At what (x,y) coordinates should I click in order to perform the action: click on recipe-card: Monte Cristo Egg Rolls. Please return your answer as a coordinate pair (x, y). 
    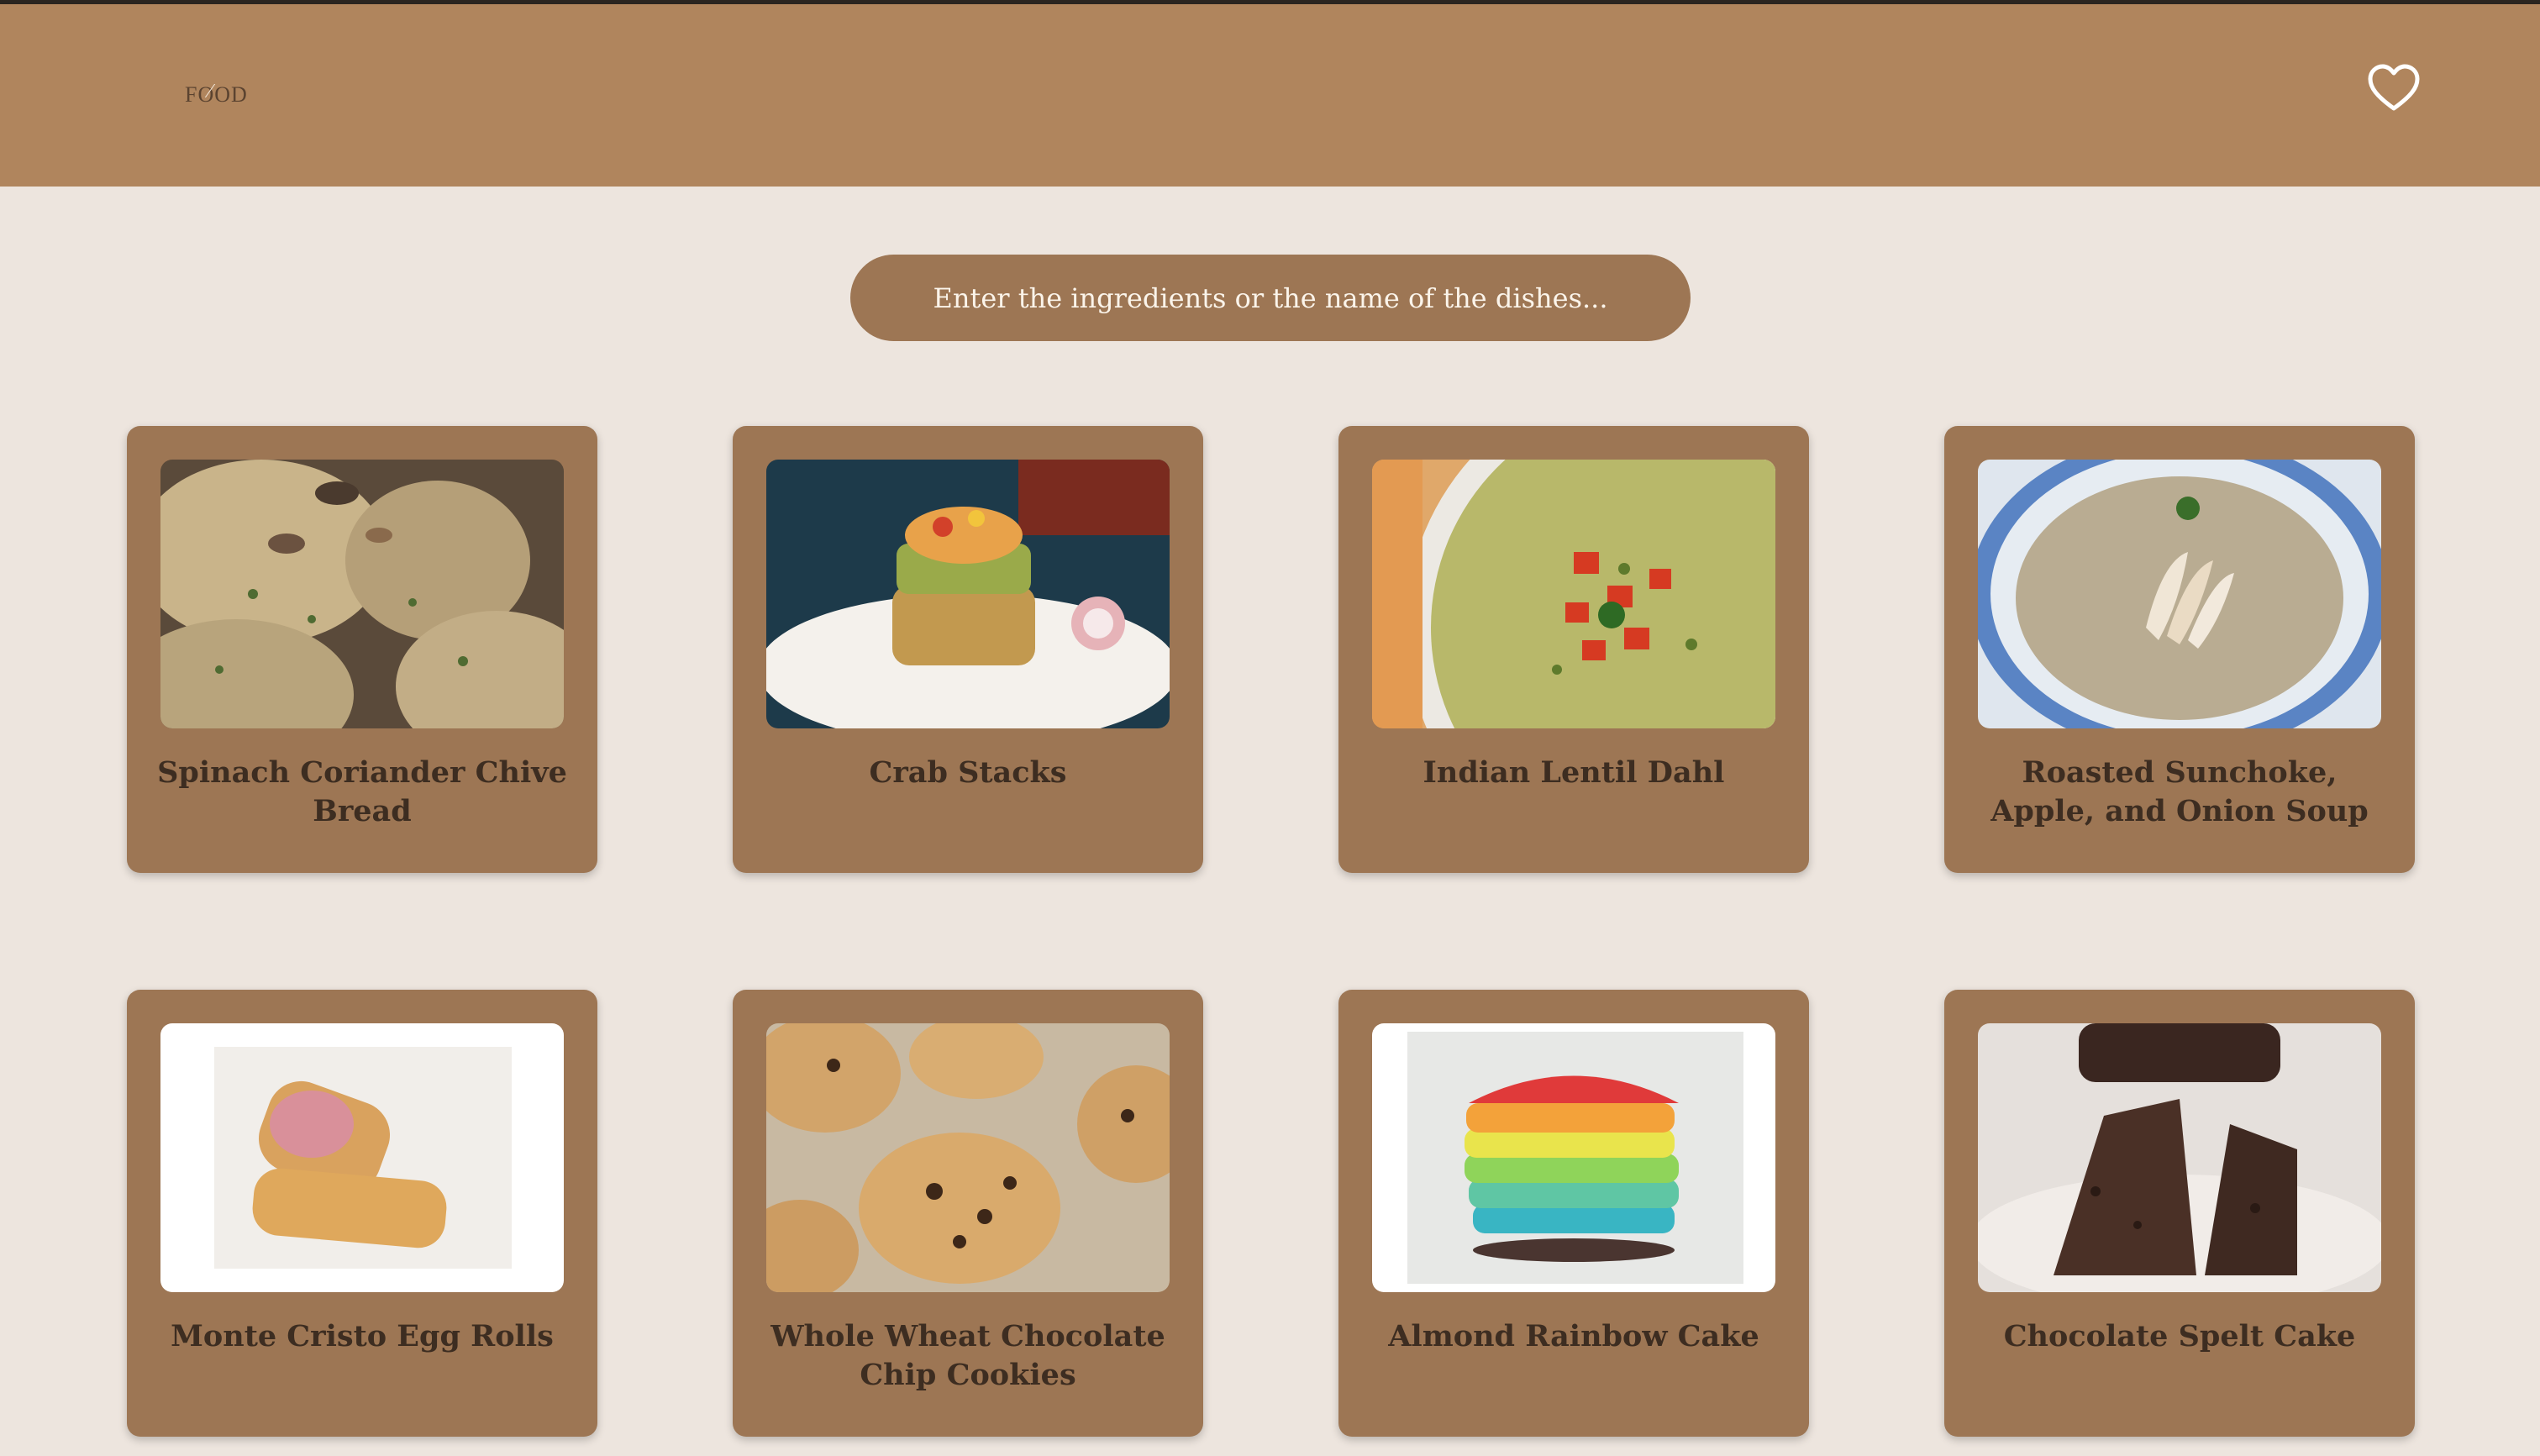
    Looking at the image, I should click on (362, 1213).